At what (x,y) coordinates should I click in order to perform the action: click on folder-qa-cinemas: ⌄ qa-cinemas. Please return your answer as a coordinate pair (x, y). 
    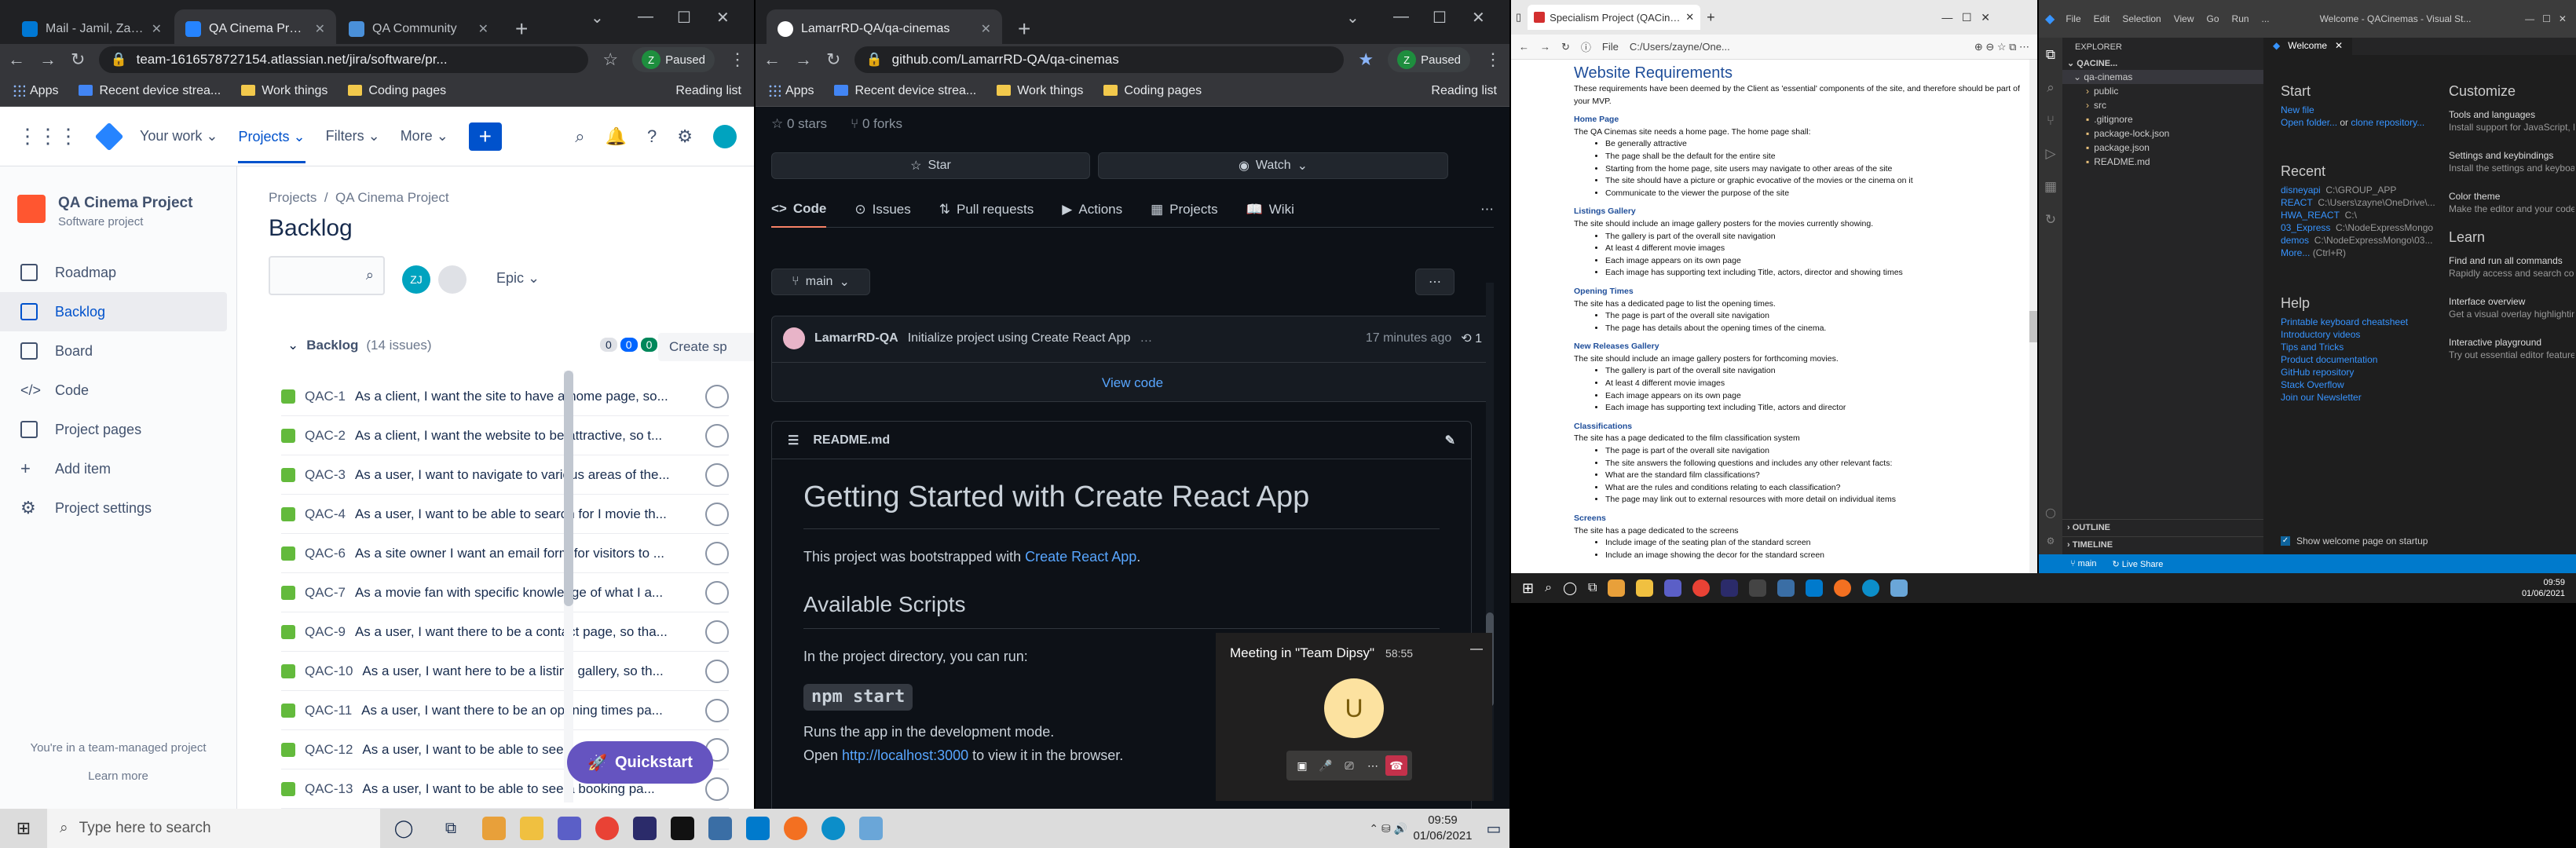
    Looking at the image, I should click on (2163, 77).